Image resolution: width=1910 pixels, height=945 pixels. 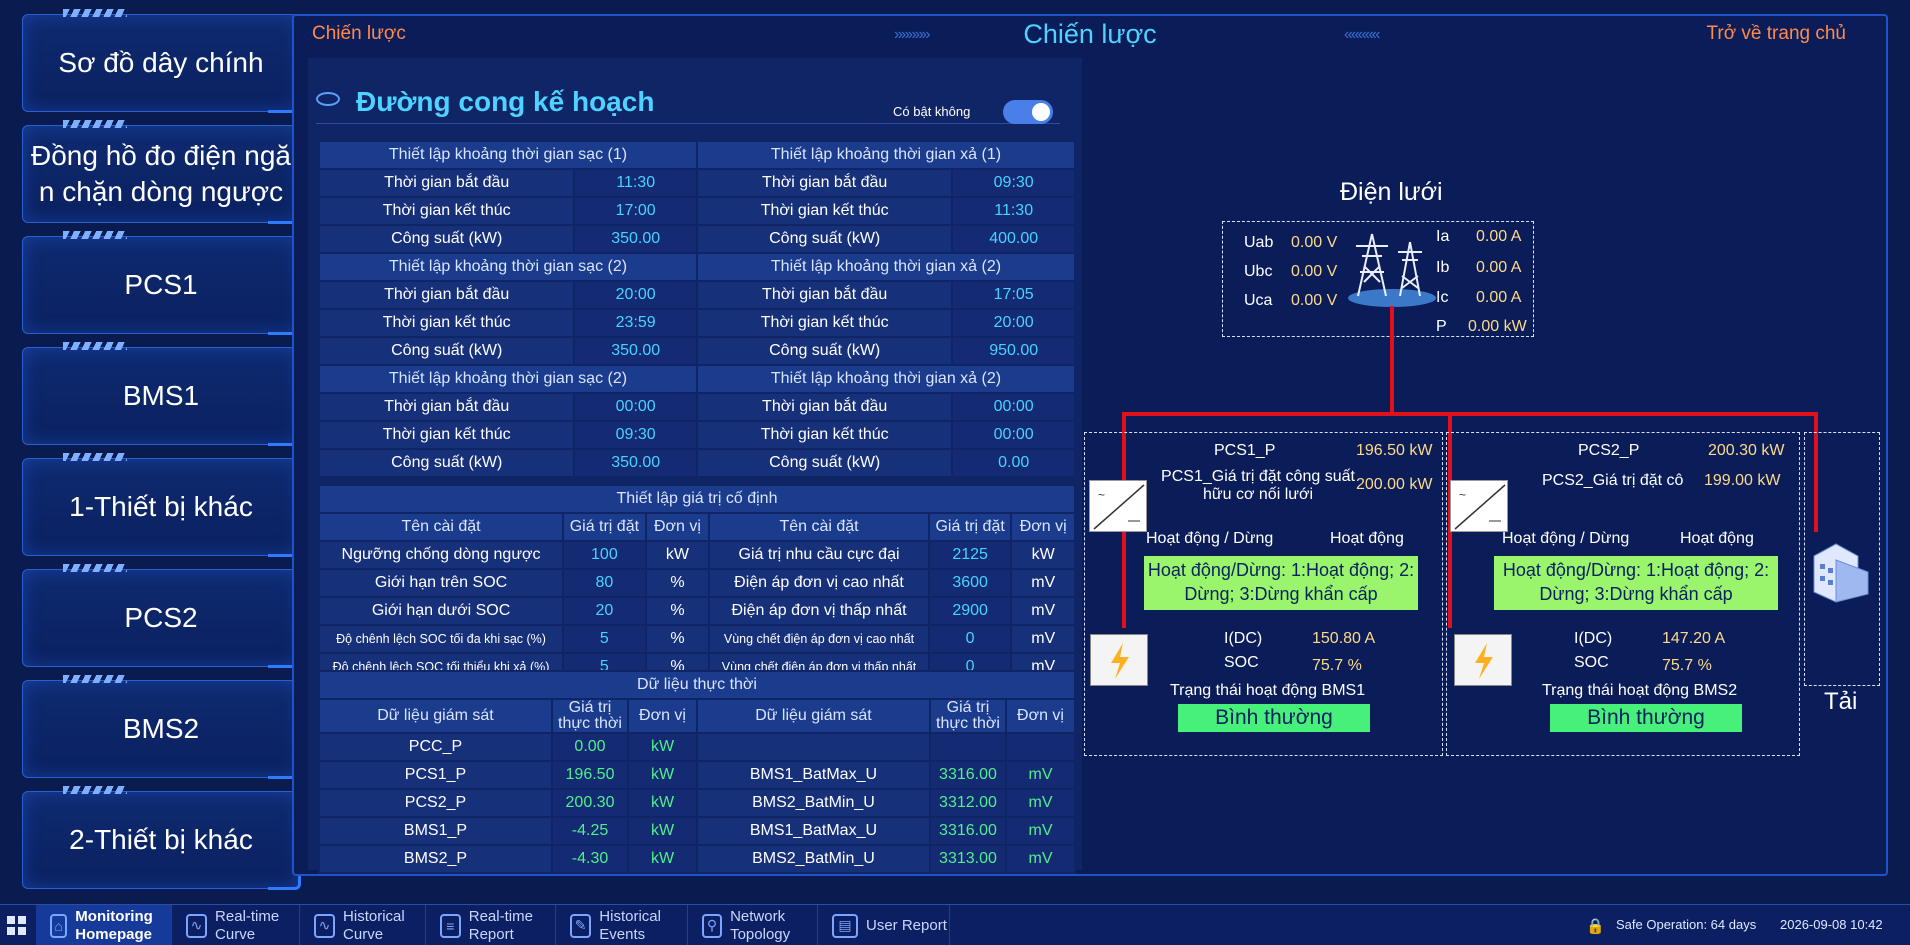 I want to click on nav-main-wiring: Sơ đồ dây chính, so click(x=161, y=61).